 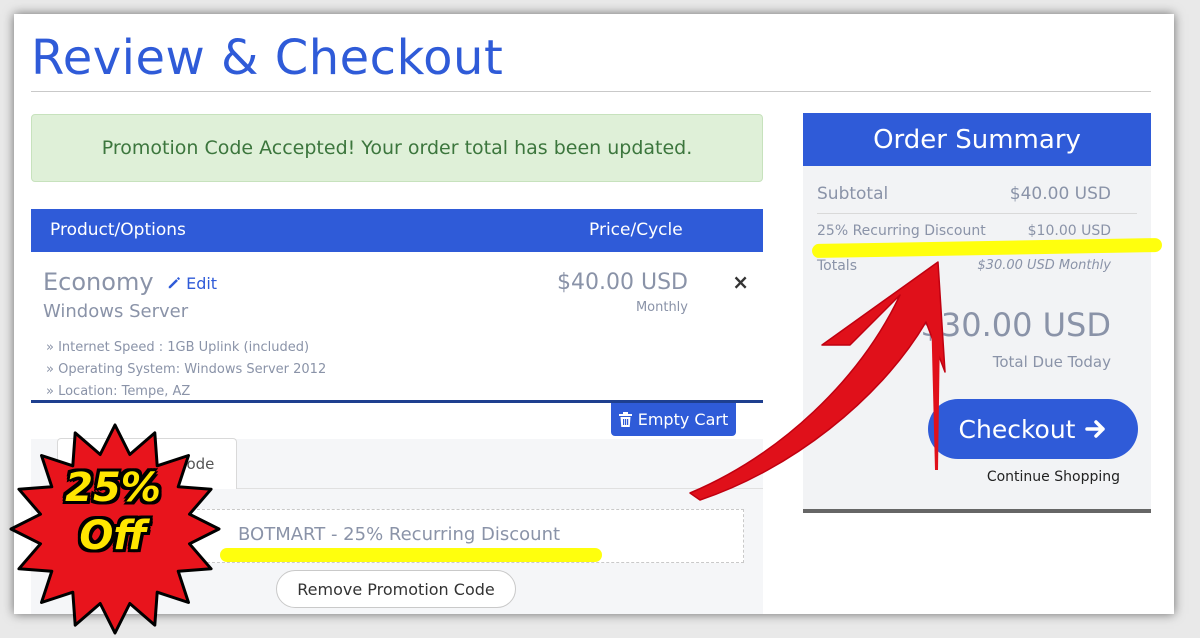 I want to click on subtotal-value: $40.00 USD, so click(x=1060, y=194).